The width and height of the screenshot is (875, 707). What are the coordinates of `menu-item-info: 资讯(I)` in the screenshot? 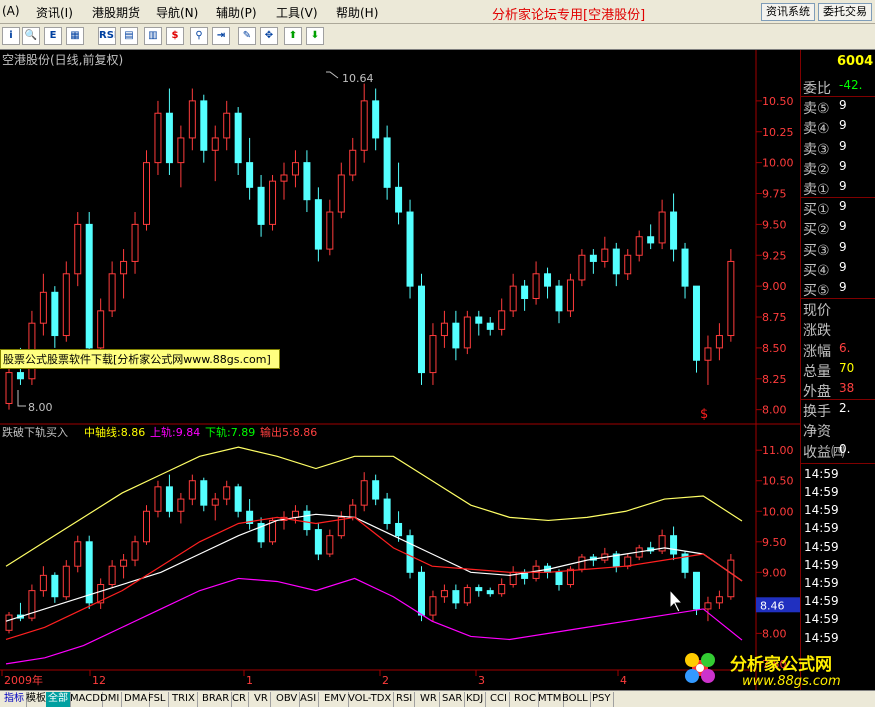 It's located at (54, 12).